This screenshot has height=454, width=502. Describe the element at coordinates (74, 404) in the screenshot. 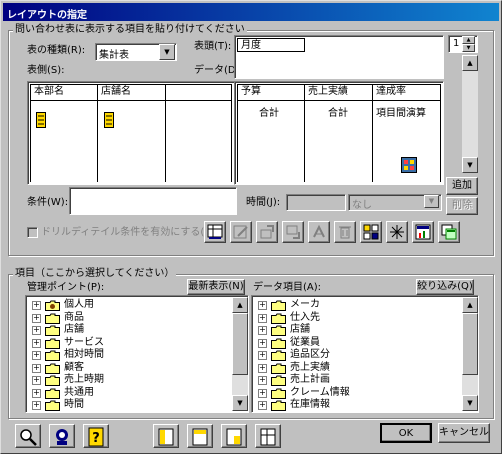

I see `list-item-label: 時間` at that location.